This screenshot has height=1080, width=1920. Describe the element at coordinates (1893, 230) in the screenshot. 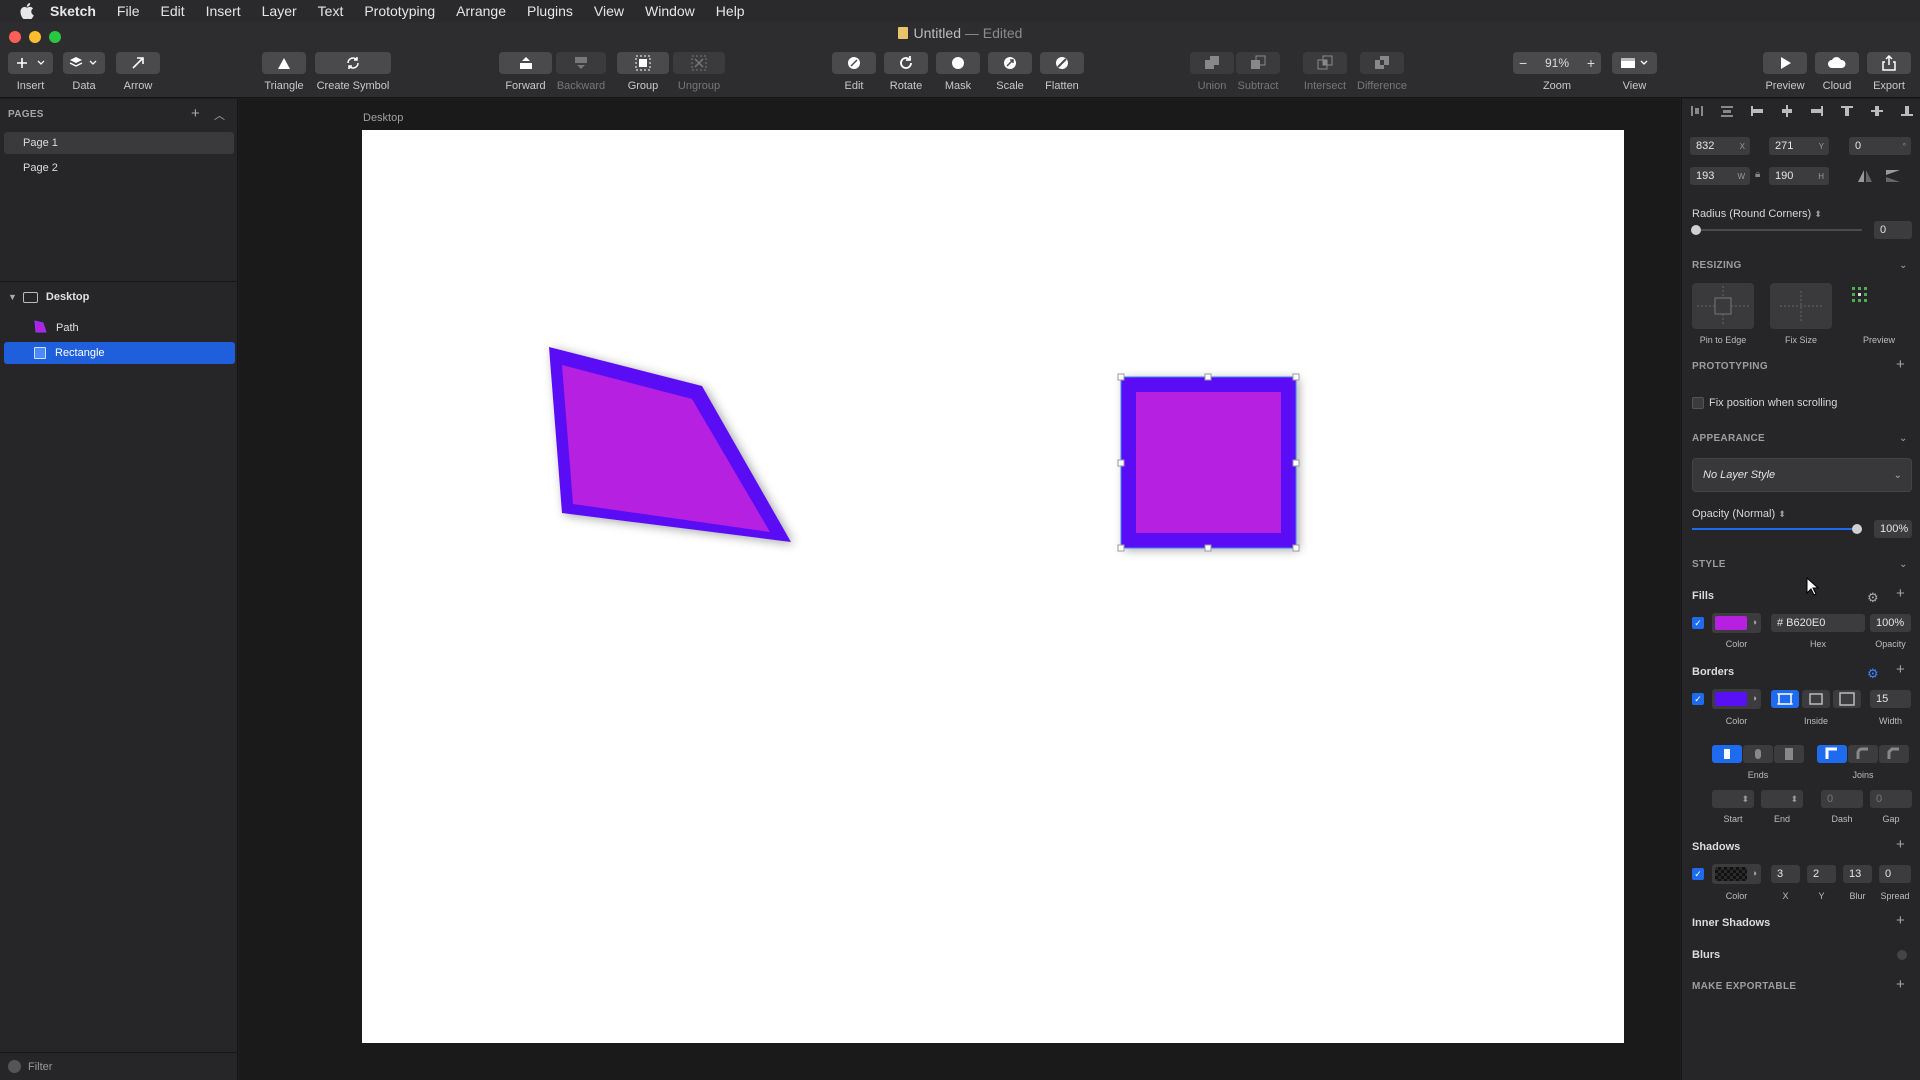

I see `radius-field: 0` at that location.